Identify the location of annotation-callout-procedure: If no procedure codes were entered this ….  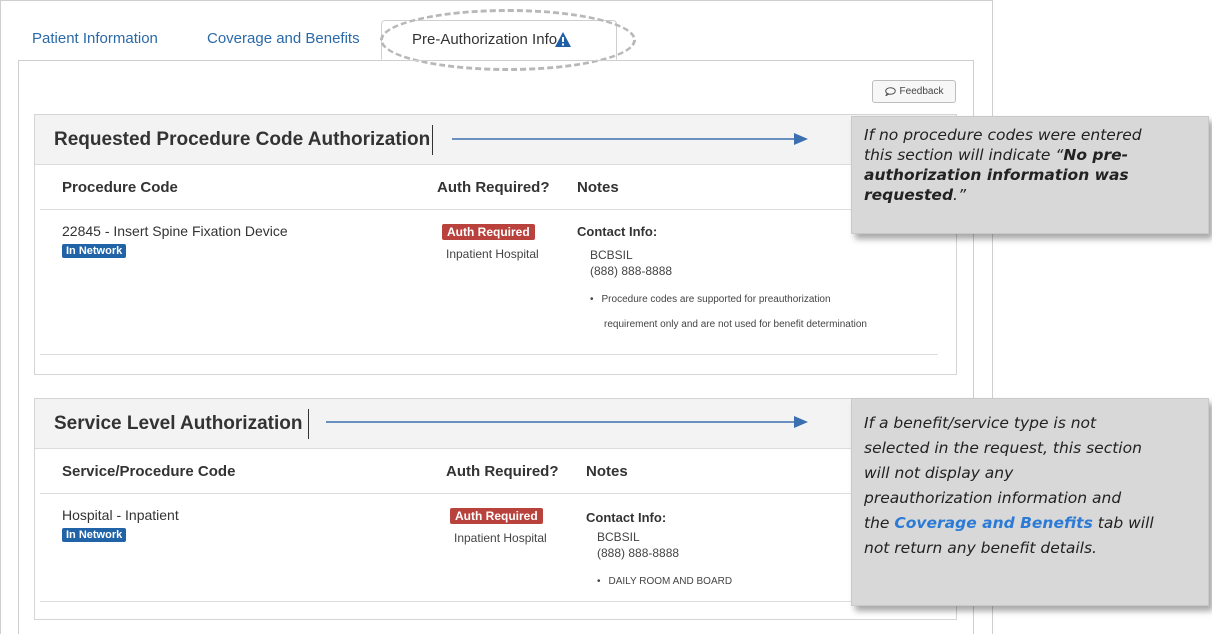
(1030, 175).